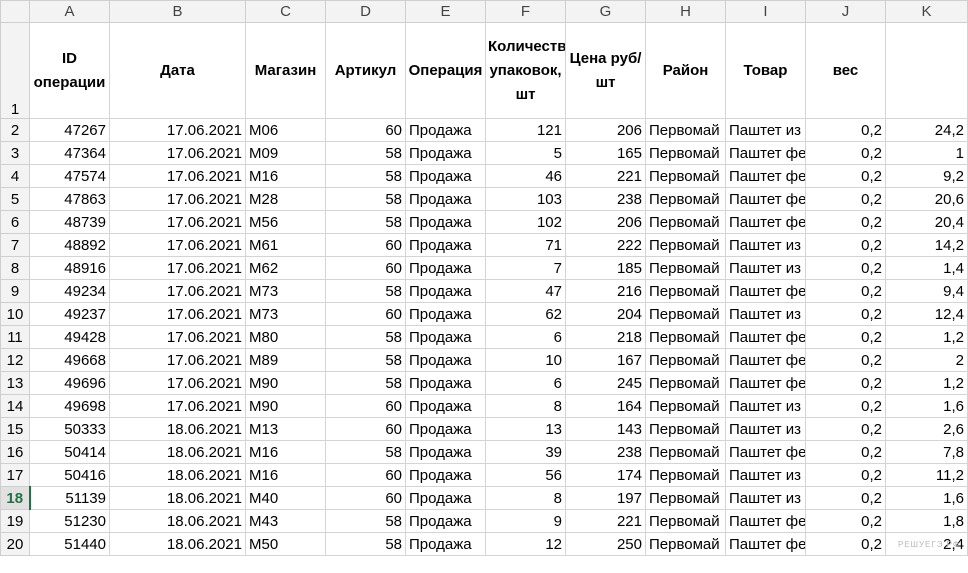 The height and width of the screenshot is (573, 968). Describe the element at coordinates (285, 222) in the screenshot. I see `cell-c: M56` at that location.